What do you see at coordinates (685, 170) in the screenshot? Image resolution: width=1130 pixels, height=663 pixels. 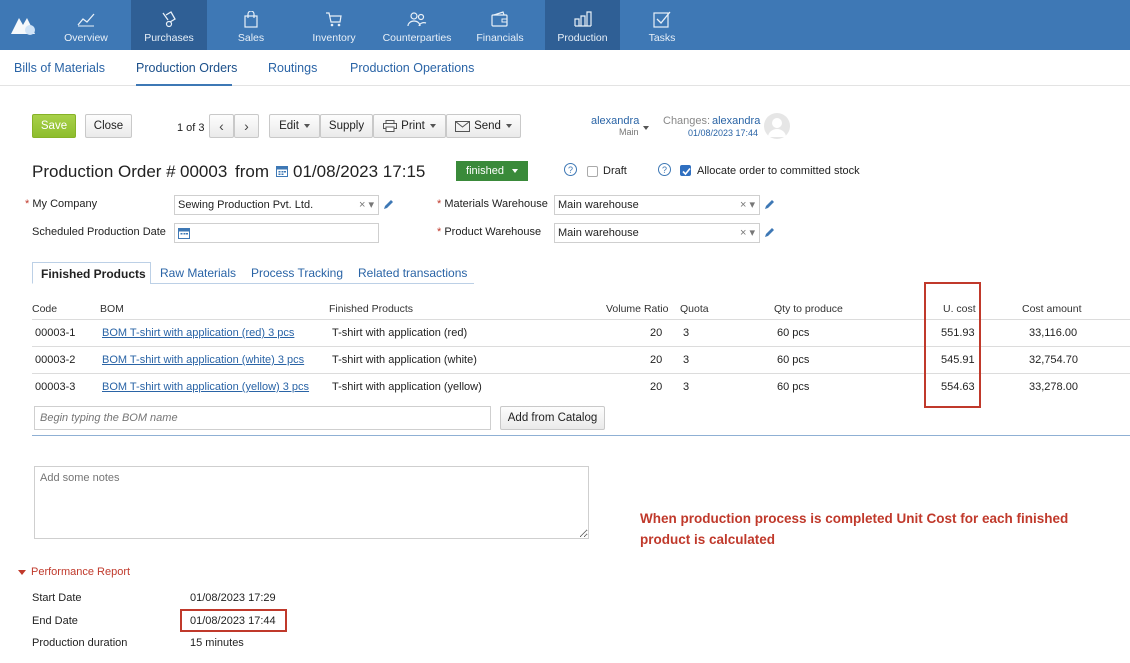 I see `allocate-checkbox` at bounding box center [685, 170].